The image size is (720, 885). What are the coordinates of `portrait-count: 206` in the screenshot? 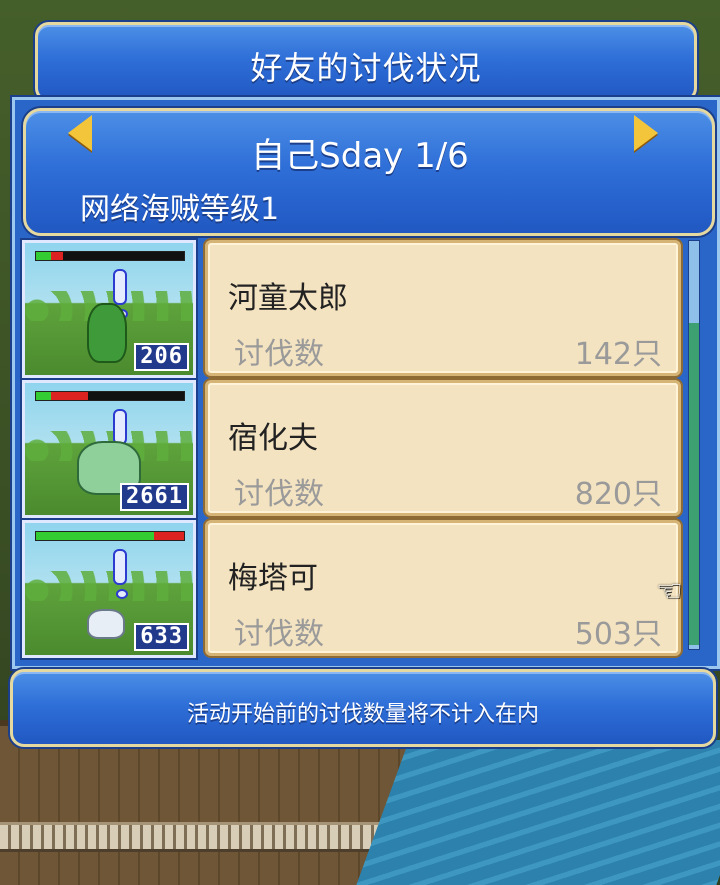 It's located at (161, 357).